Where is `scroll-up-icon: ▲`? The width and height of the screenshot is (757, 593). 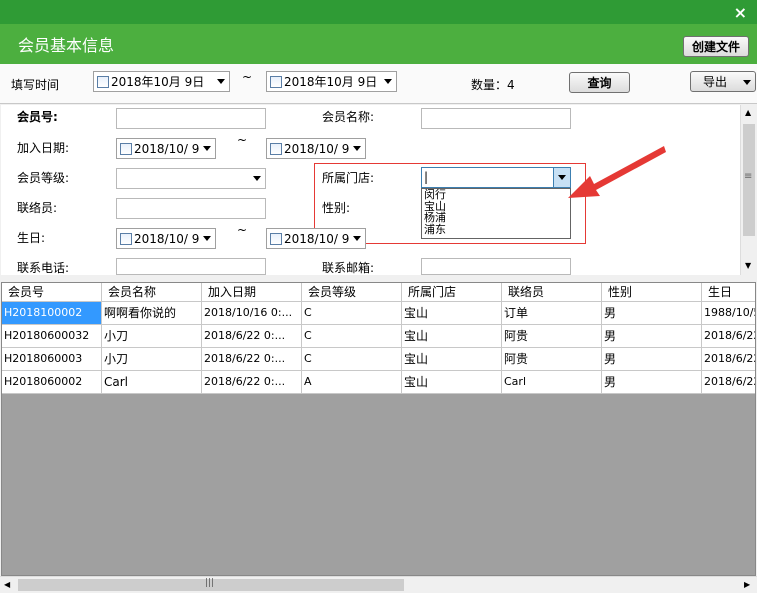
scroll-up-icon: ▲ is located at coordinates (748, 112).